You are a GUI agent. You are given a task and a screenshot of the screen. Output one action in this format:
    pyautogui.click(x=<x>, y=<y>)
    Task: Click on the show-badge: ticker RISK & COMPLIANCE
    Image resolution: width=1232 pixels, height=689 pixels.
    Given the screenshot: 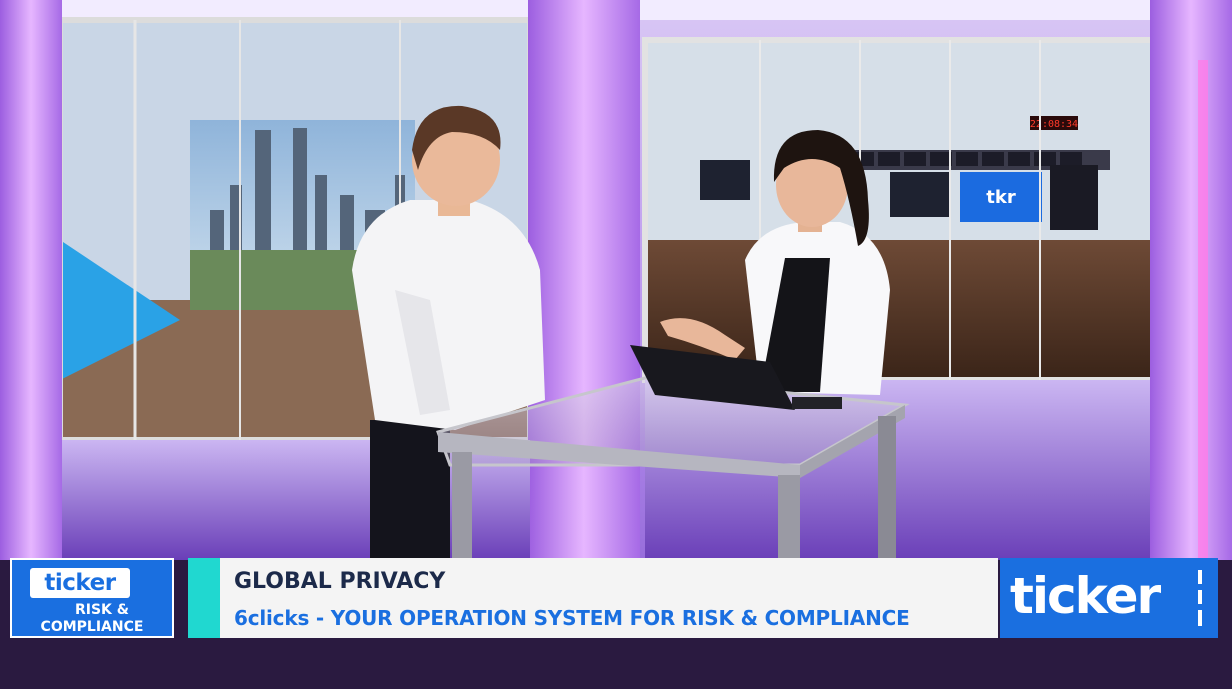 What is the action you would take?
    pyautogui.click(x=92, y=598)
    